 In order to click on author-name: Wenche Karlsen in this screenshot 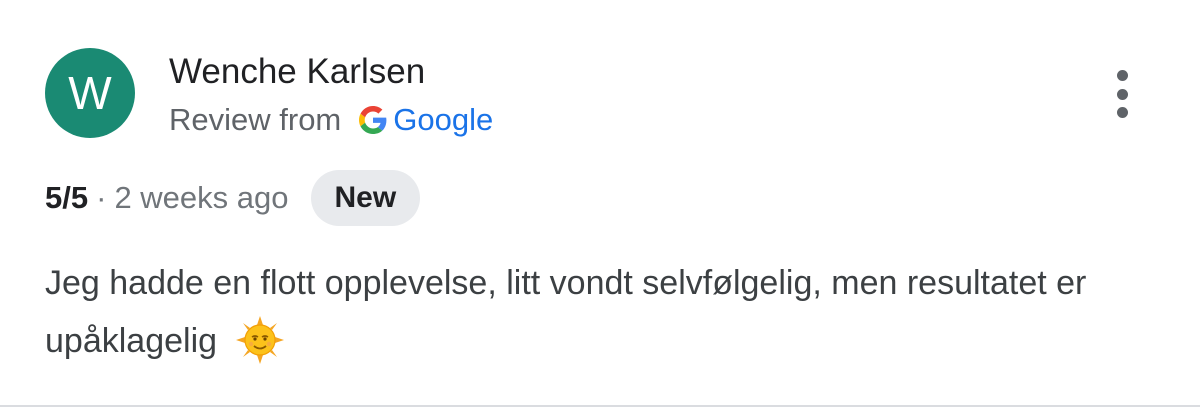, I will do `click(297, 72)`.